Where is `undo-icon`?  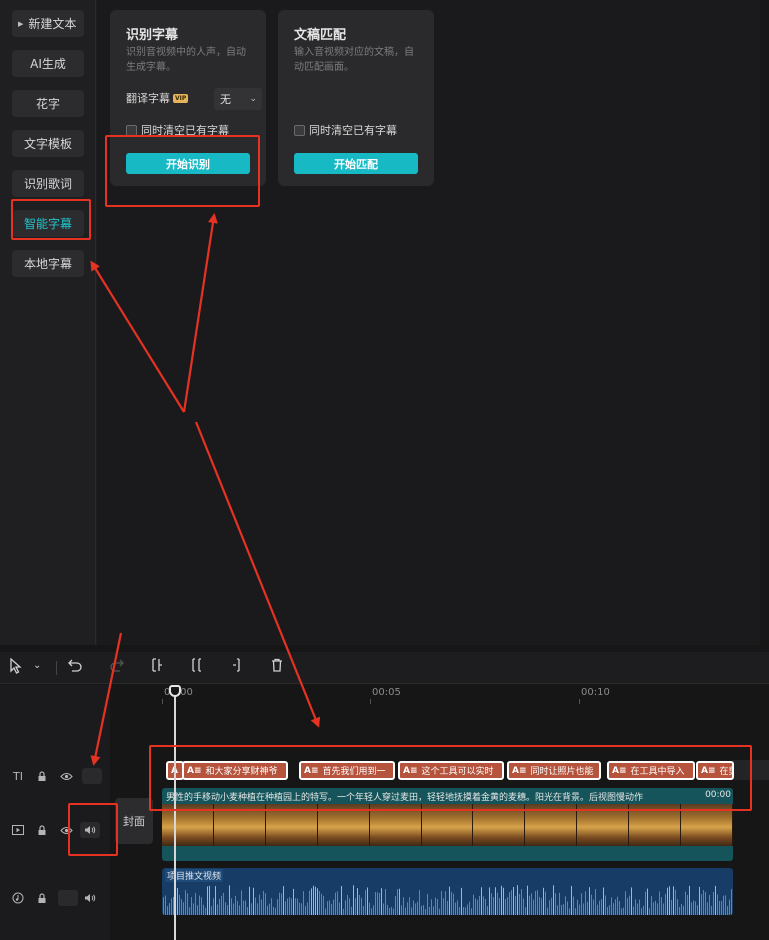
undo-icon is located at coordinates (75, 667).